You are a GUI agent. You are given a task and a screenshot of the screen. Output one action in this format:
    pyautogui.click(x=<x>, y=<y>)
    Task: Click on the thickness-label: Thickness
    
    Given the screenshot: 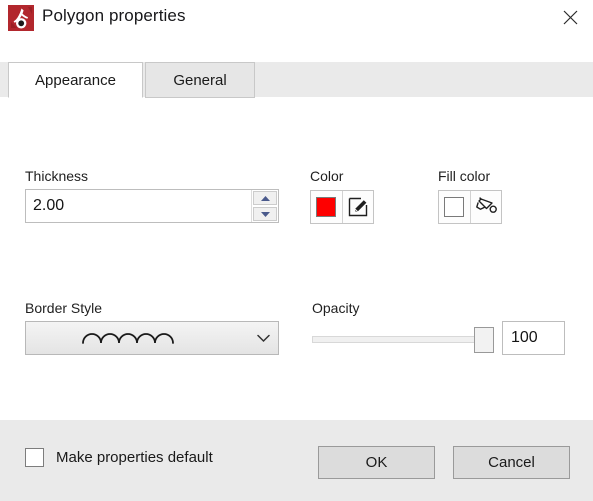 What is the action you would take?
    pyautogui.click(x=57, y=176)
    